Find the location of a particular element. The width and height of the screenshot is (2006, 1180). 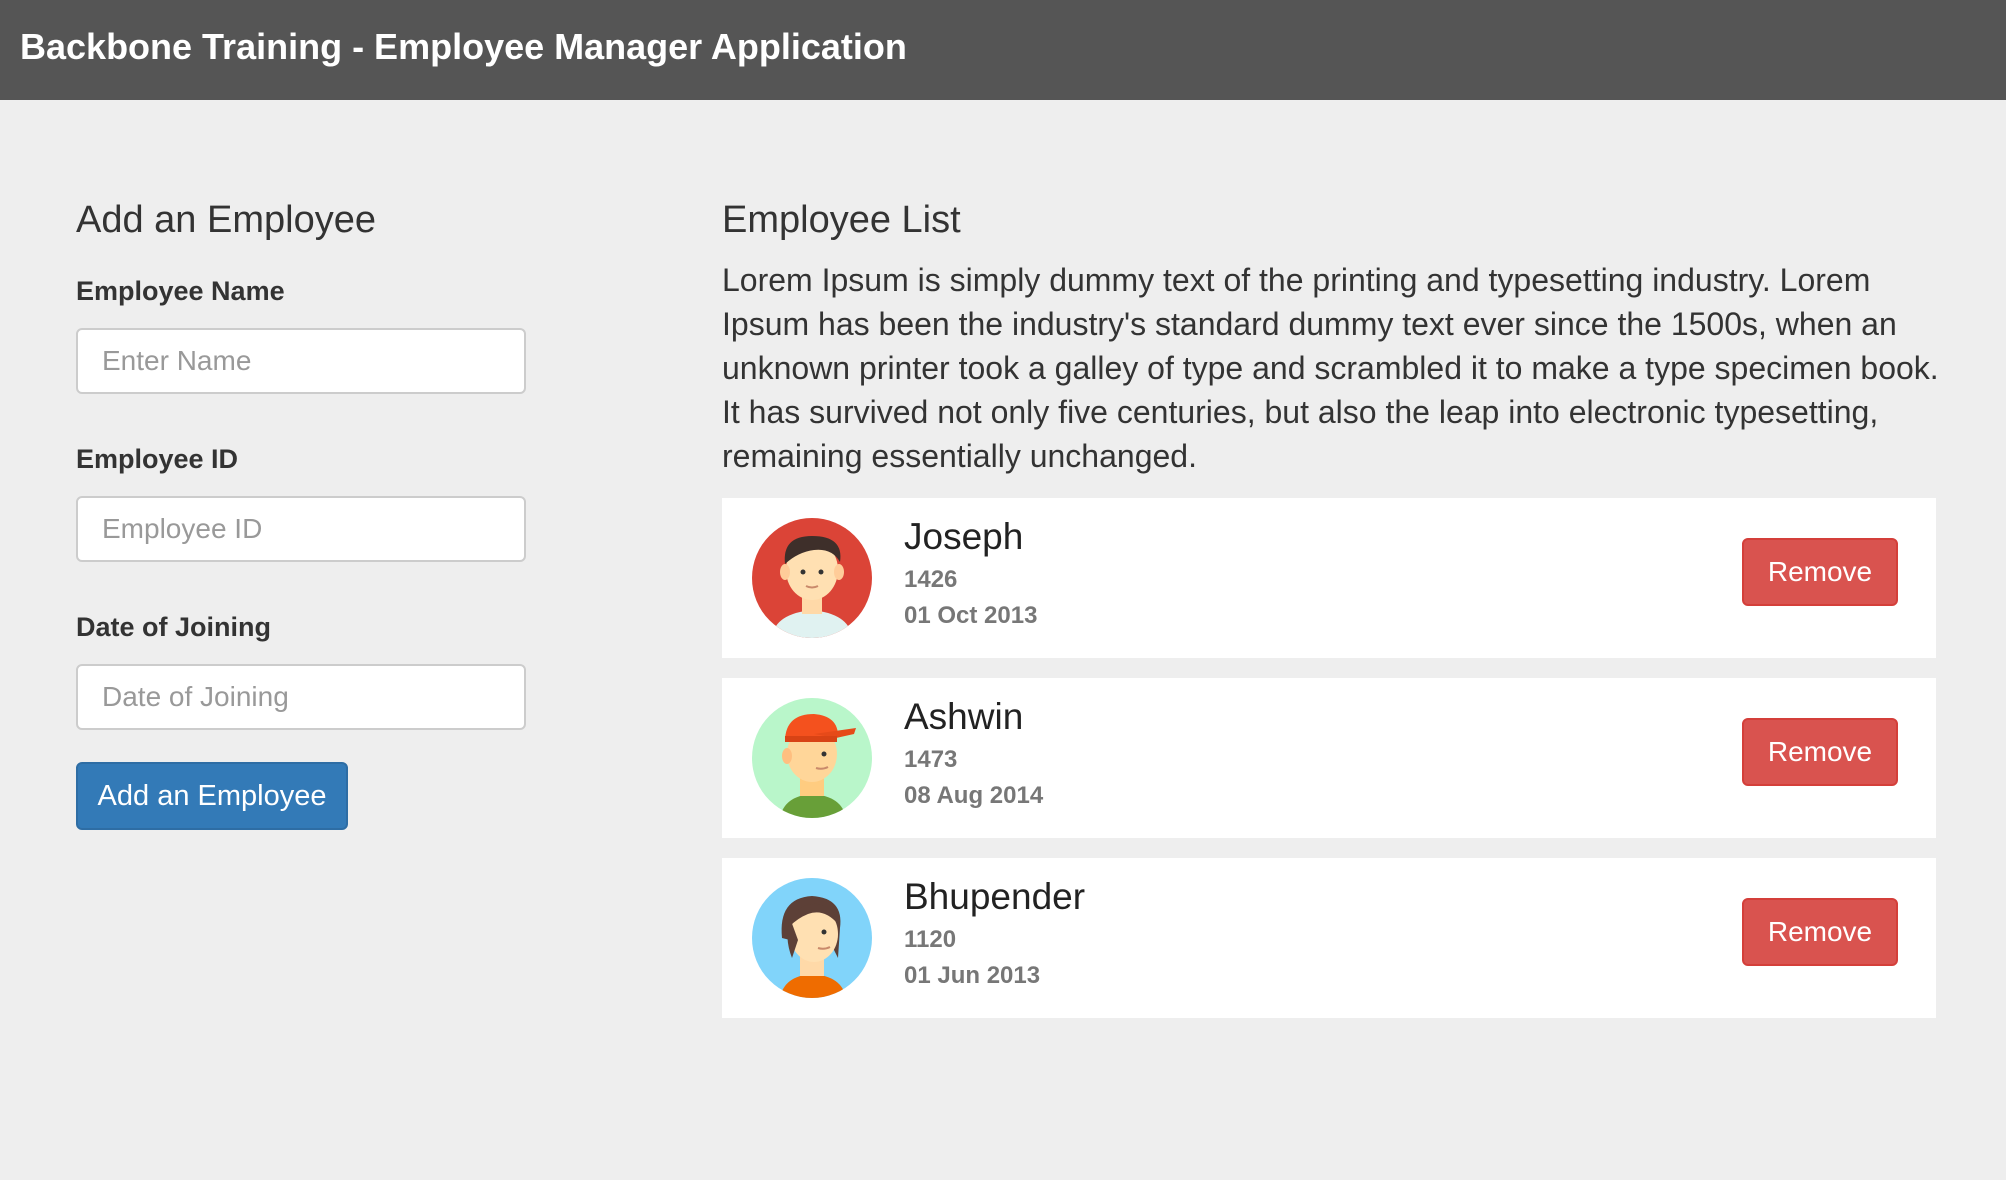

employee-card: Bhupender 1120 01 Jun 2013 Remove is located at coordinates (1329, 938).